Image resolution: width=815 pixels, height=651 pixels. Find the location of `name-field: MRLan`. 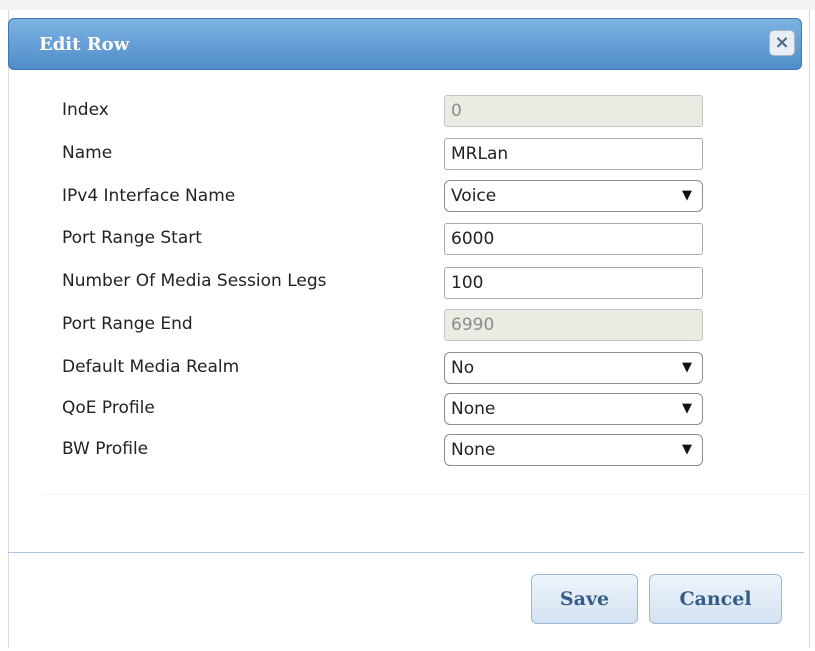

name-field: MRLan is located at coordinates (573, 154).